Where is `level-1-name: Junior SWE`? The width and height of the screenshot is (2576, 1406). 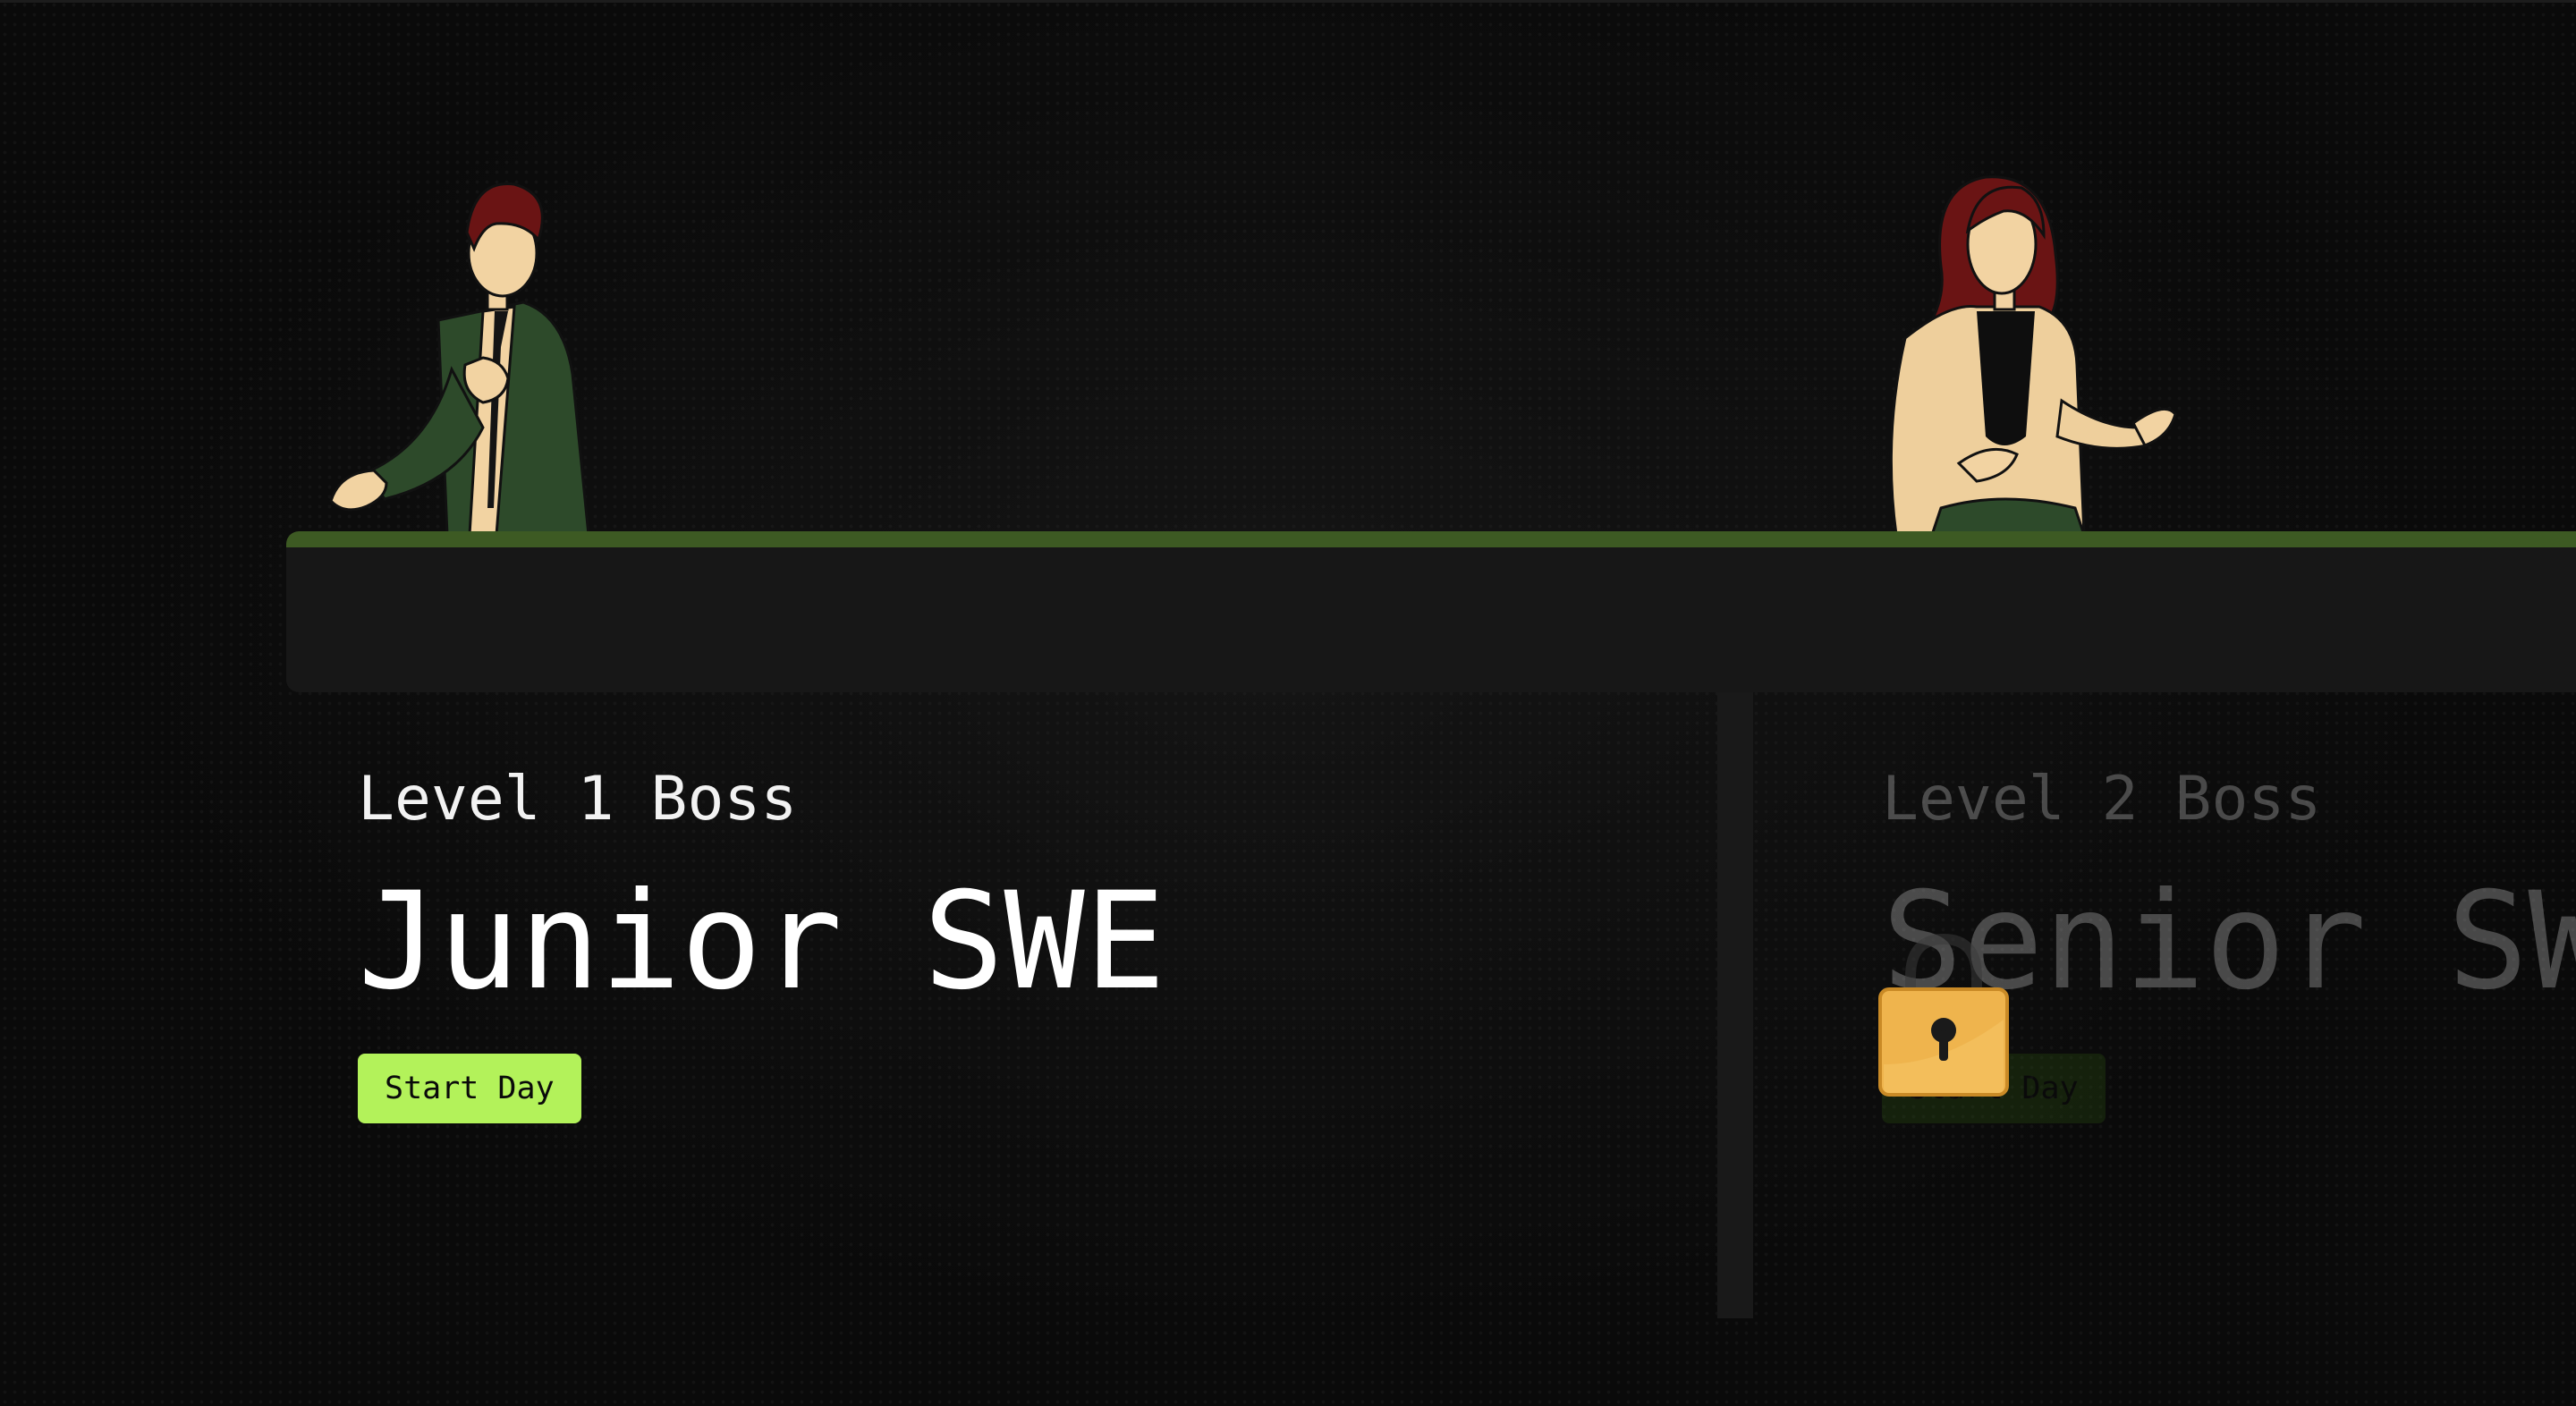 level-1-name: Junior SWE is located at coordinates (762, 942).